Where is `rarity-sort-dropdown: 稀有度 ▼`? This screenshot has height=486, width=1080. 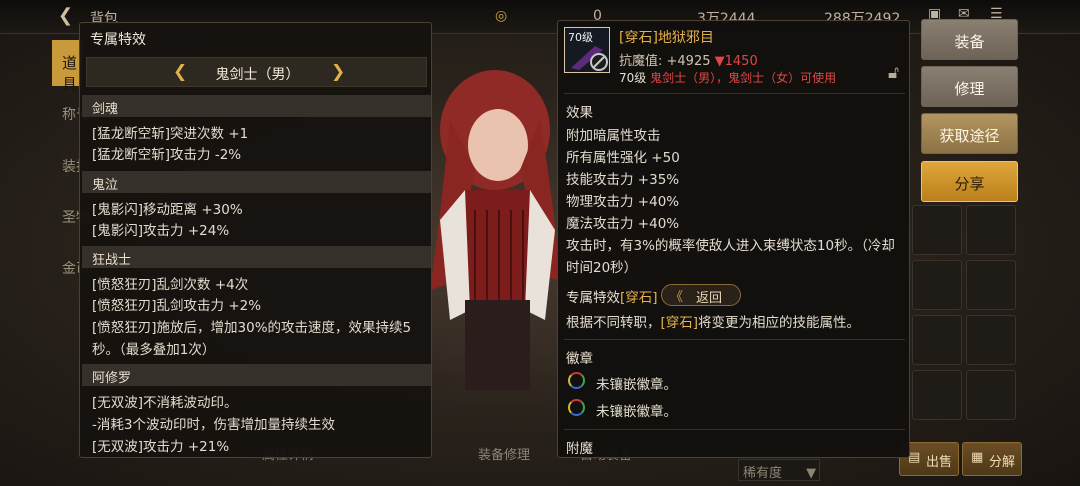 rarity-sort-dropdown: 稀有度 ▼ is located at coordinates (779, 470).